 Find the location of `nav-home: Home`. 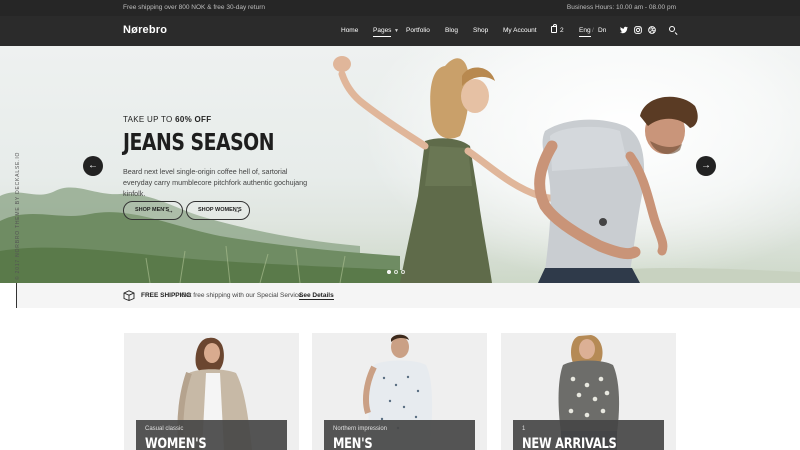

nav-home: Home is located at coordinates (349, 30).